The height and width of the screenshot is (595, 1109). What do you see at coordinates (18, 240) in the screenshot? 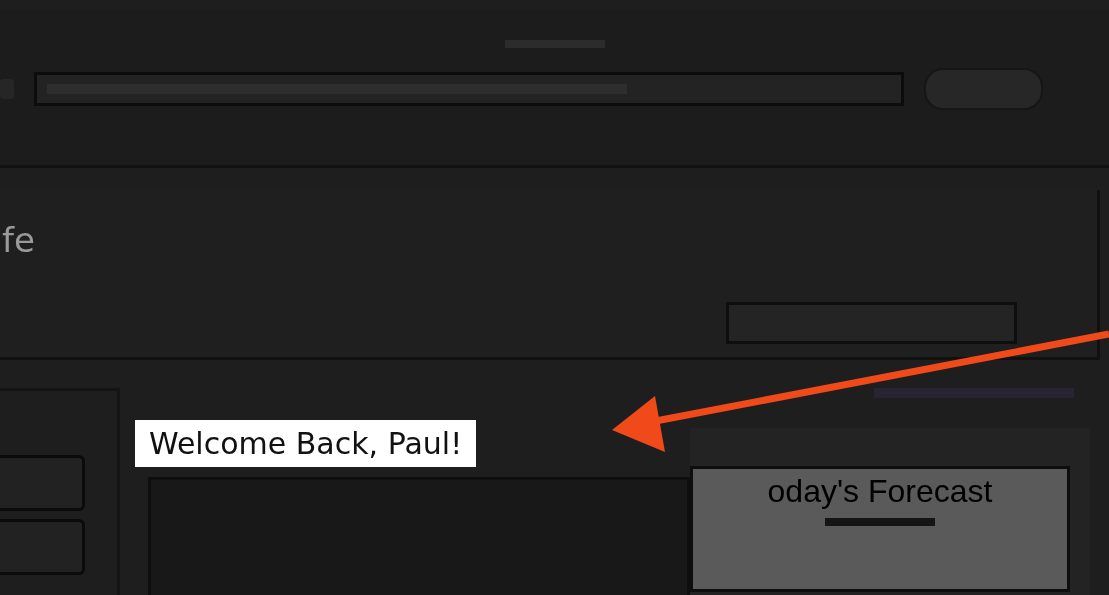
I see `site-title: fe` at bounding box center [18, 240].